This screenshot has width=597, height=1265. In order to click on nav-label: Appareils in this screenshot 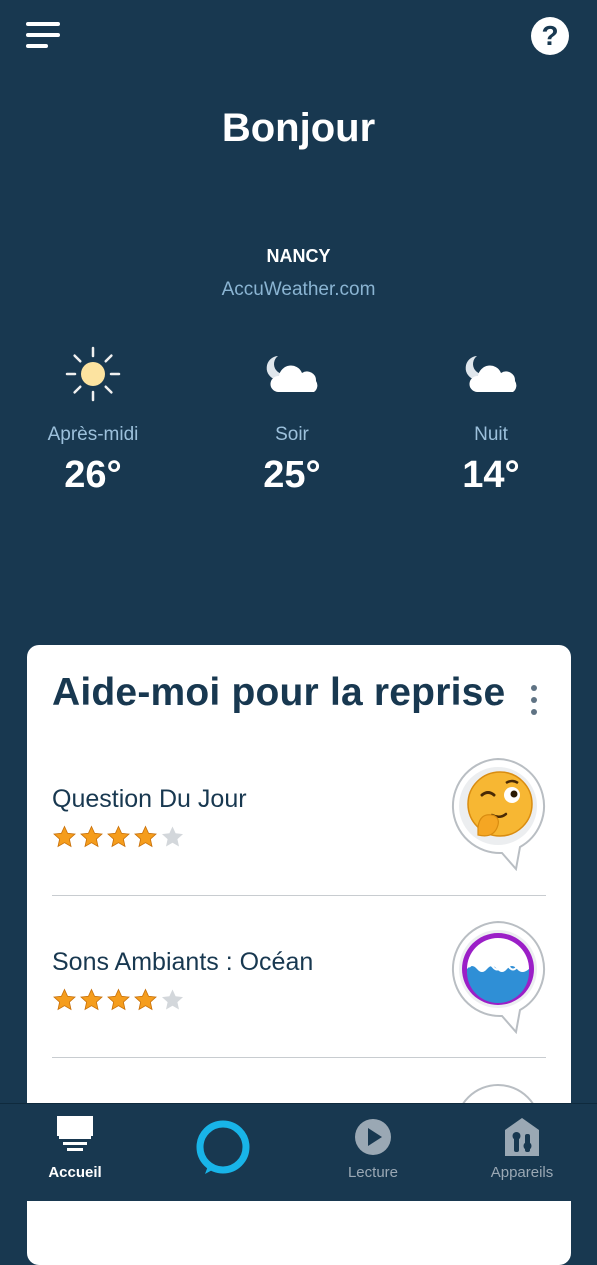, I will do `click(522, 1172)`.